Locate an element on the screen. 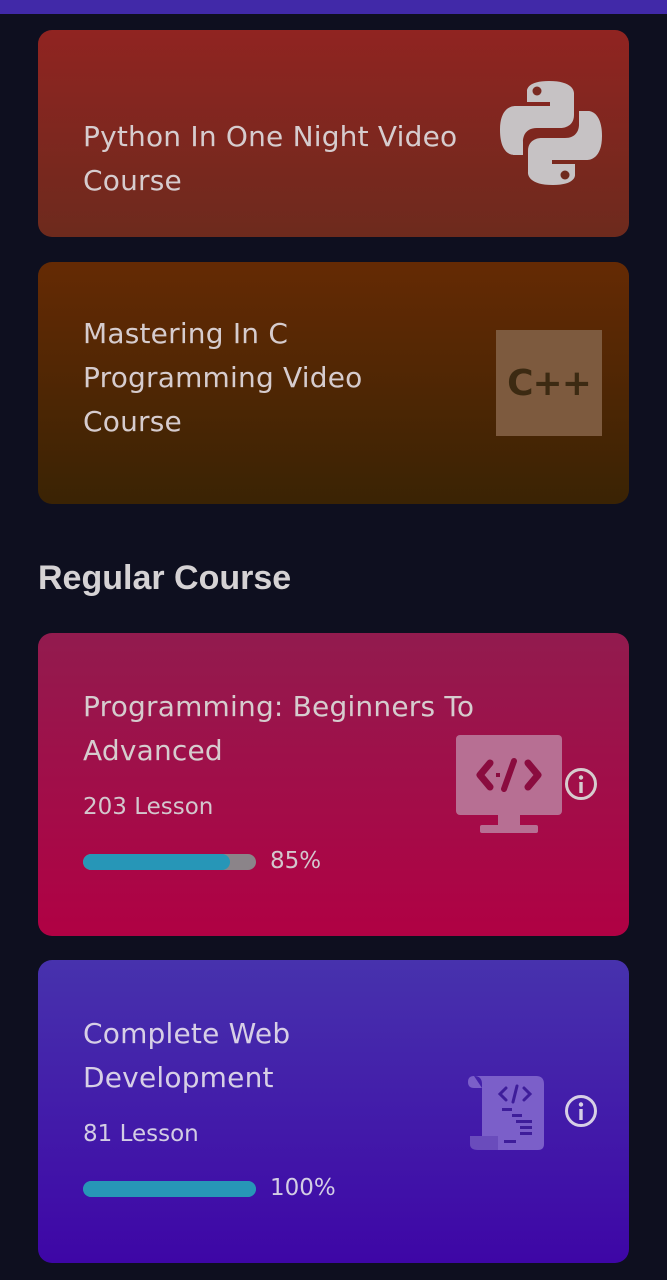 The height and width of the screenshot is (1280, 667). course-title: Python In One Night Video Course is located at coordinates (270, 158).